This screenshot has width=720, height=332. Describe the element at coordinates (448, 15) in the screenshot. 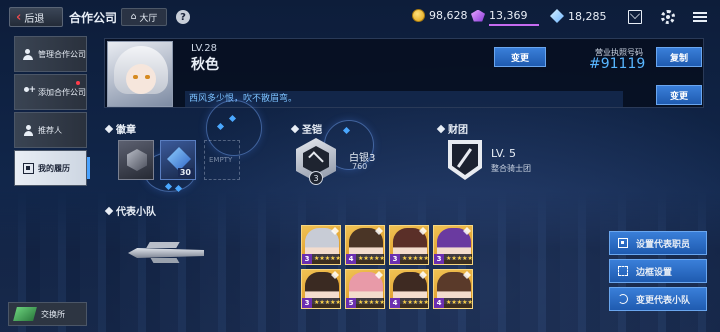

I see `coin-value: 98,628` at that location.